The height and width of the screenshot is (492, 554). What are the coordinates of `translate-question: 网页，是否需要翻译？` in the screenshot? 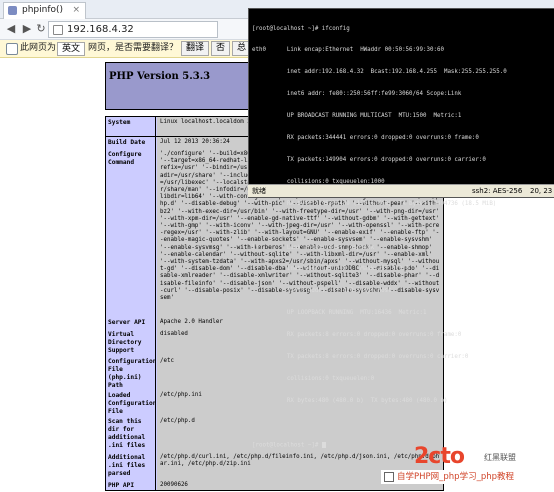 It's located at (133, 48).